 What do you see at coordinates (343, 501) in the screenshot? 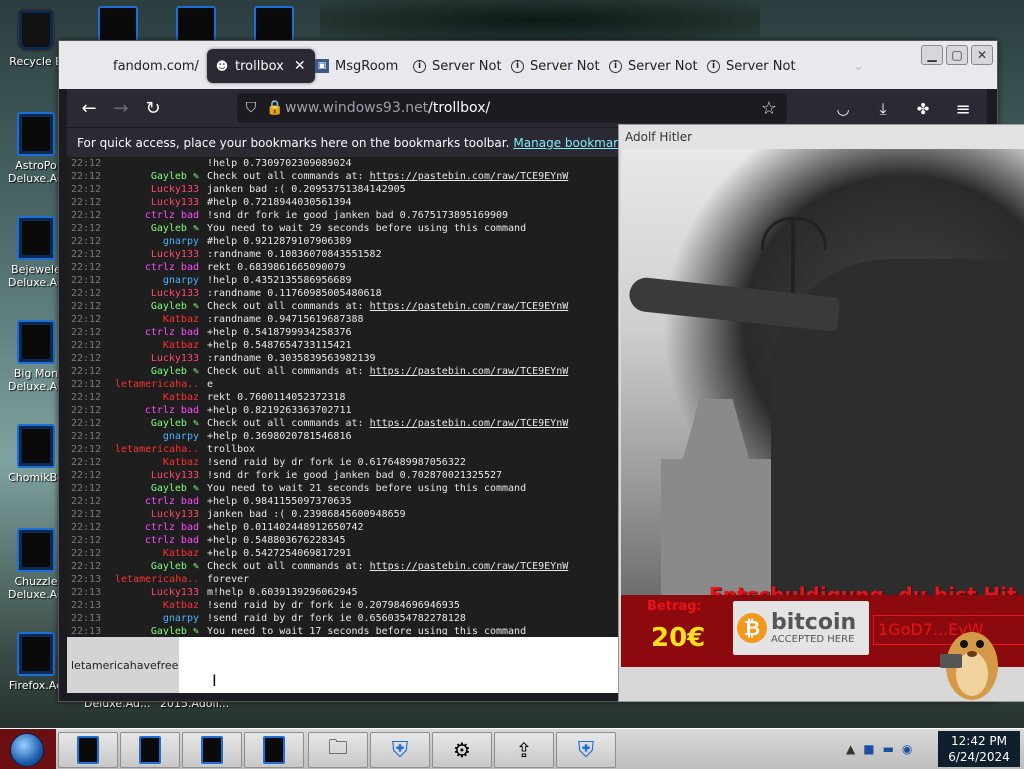
I see `chat-row: 22:12 ctrlz bad +help 0.9841155097370635` at bounding box center [343, 501].